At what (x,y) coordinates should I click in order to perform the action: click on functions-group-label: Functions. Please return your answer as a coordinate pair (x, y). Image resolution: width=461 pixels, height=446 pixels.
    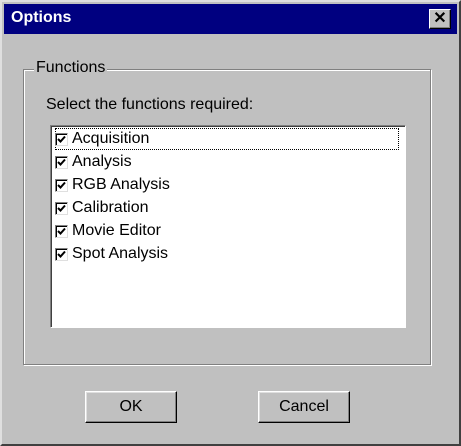
    Looking at the image, I should click on (71, 68).